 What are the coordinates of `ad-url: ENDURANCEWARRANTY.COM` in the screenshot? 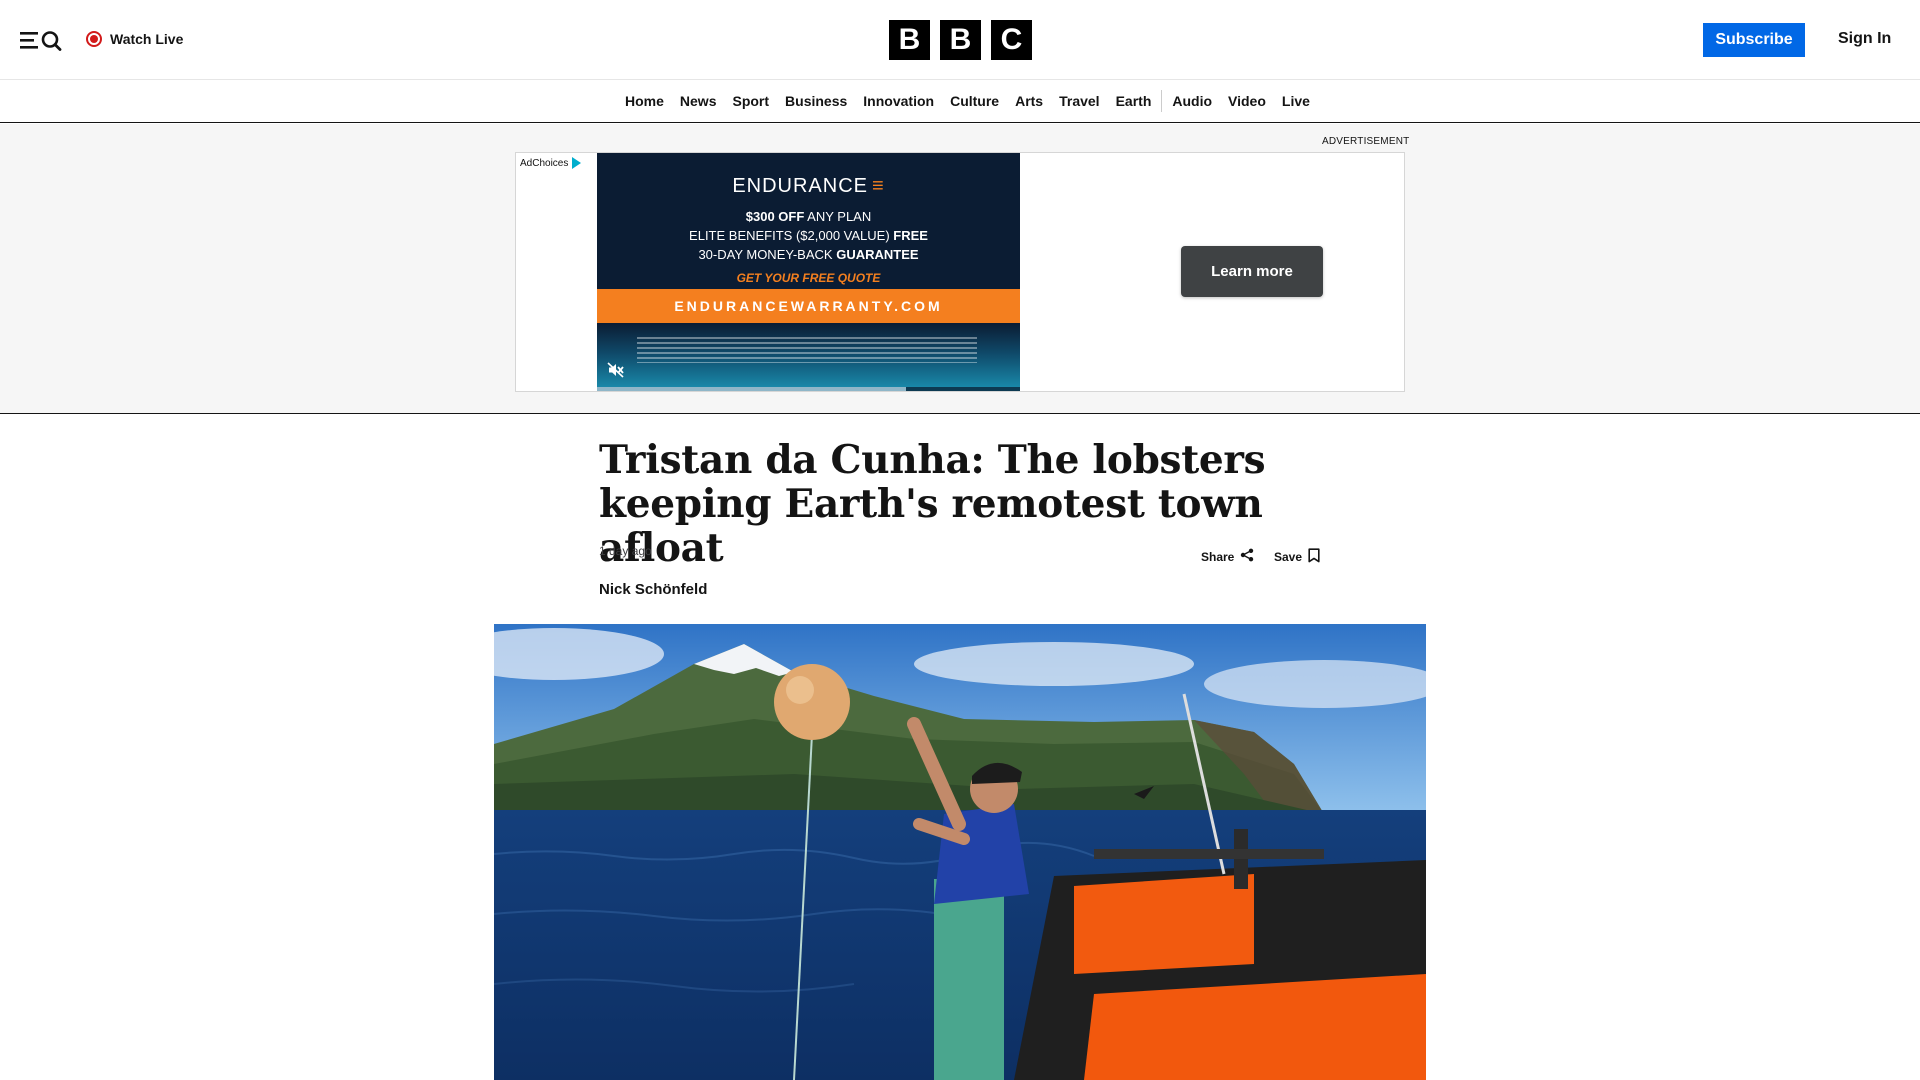 It's located at (808, 306).